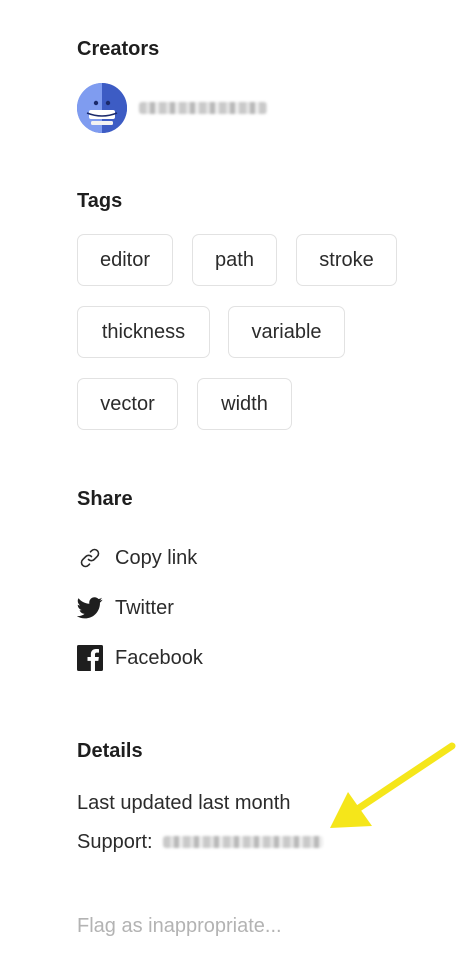 Image resolution: width=474 pixels, height=958 pixels. I want to click on share-heading: Share, so click(105, 499).